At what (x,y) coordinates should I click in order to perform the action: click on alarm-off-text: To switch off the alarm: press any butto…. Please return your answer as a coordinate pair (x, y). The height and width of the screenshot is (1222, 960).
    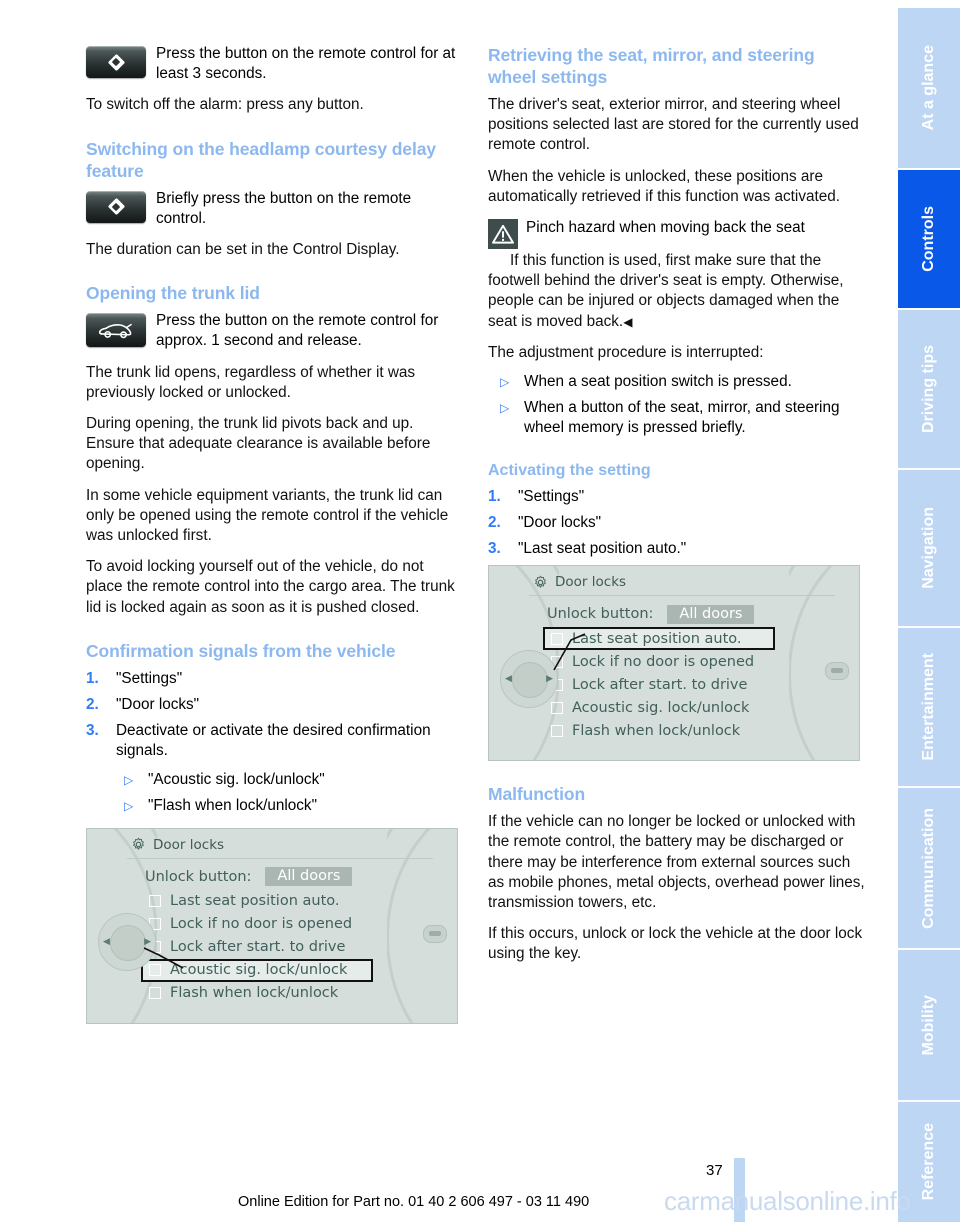
    Looking at the image, I should click on (225, 105).